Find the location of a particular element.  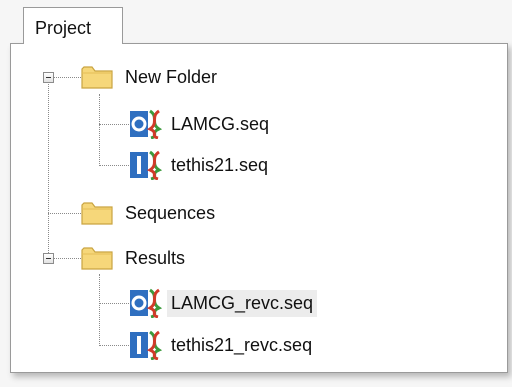

tree-line-tethis21-revc is located at coordinates (114, 345).